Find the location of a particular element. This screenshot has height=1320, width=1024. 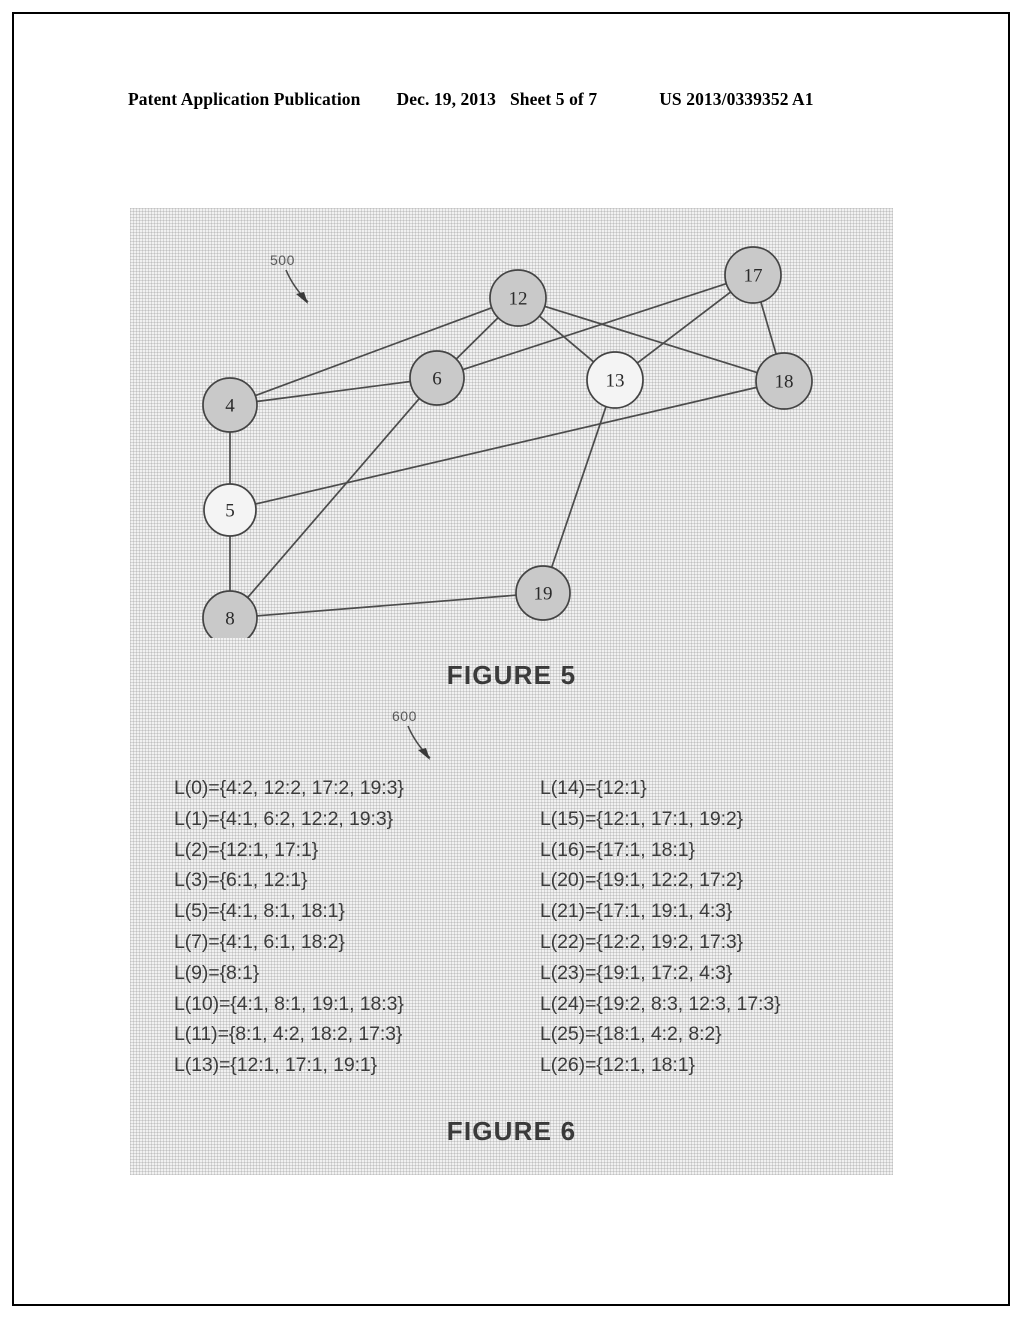

label-list-line: L(2)={12:1, 17:1} is located at coordinates (246, 849).